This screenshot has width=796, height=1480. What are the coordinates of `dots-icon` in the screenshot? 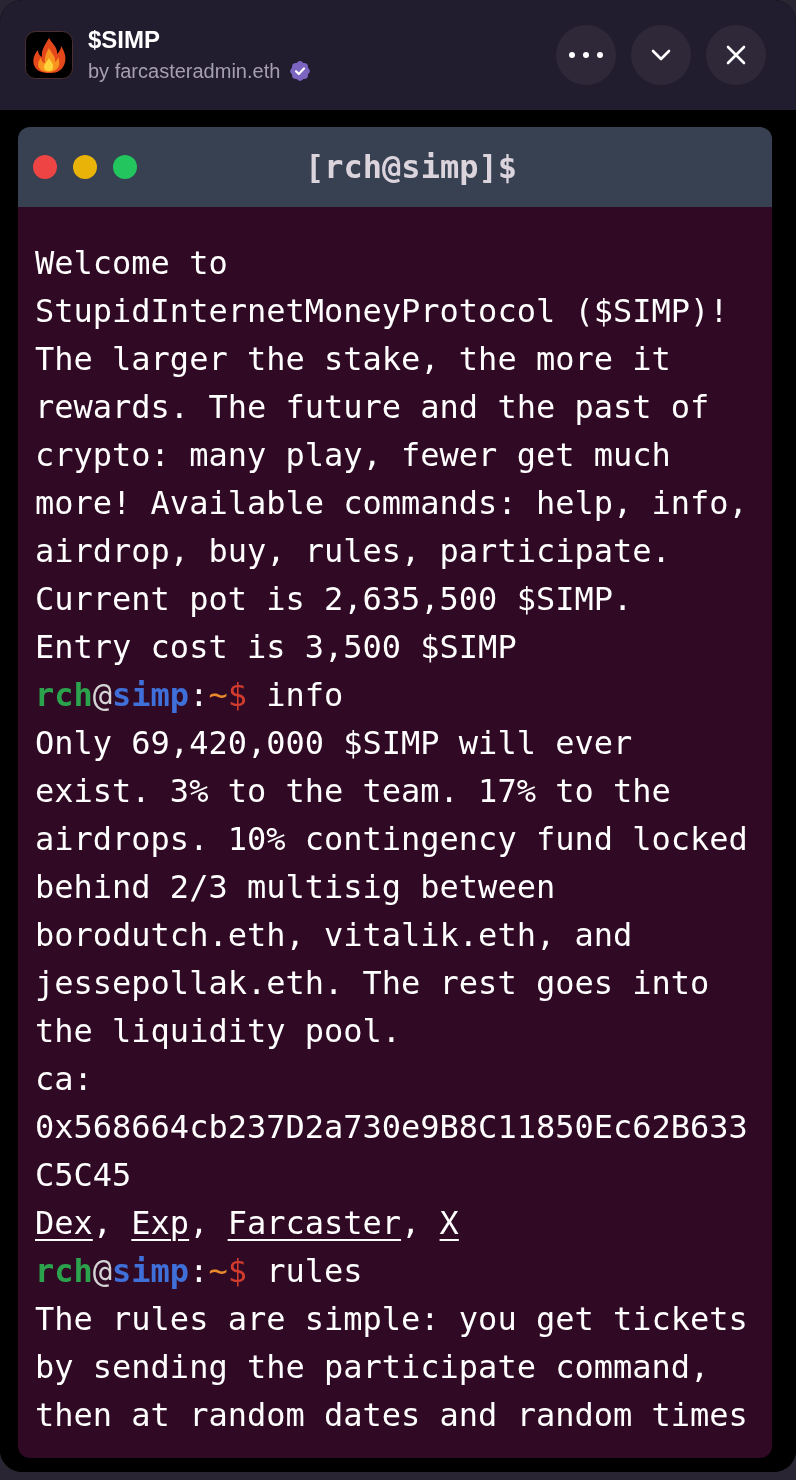 It's located at (586, 55).